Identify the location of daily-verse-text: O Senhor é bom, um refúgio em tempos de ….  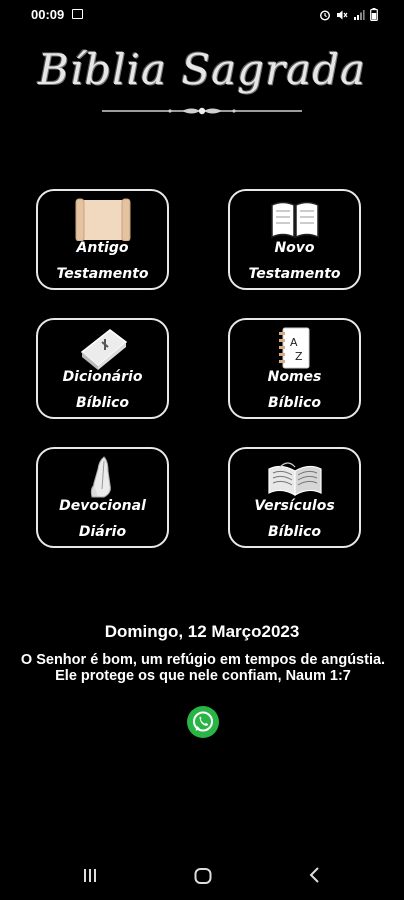
(203, 668).